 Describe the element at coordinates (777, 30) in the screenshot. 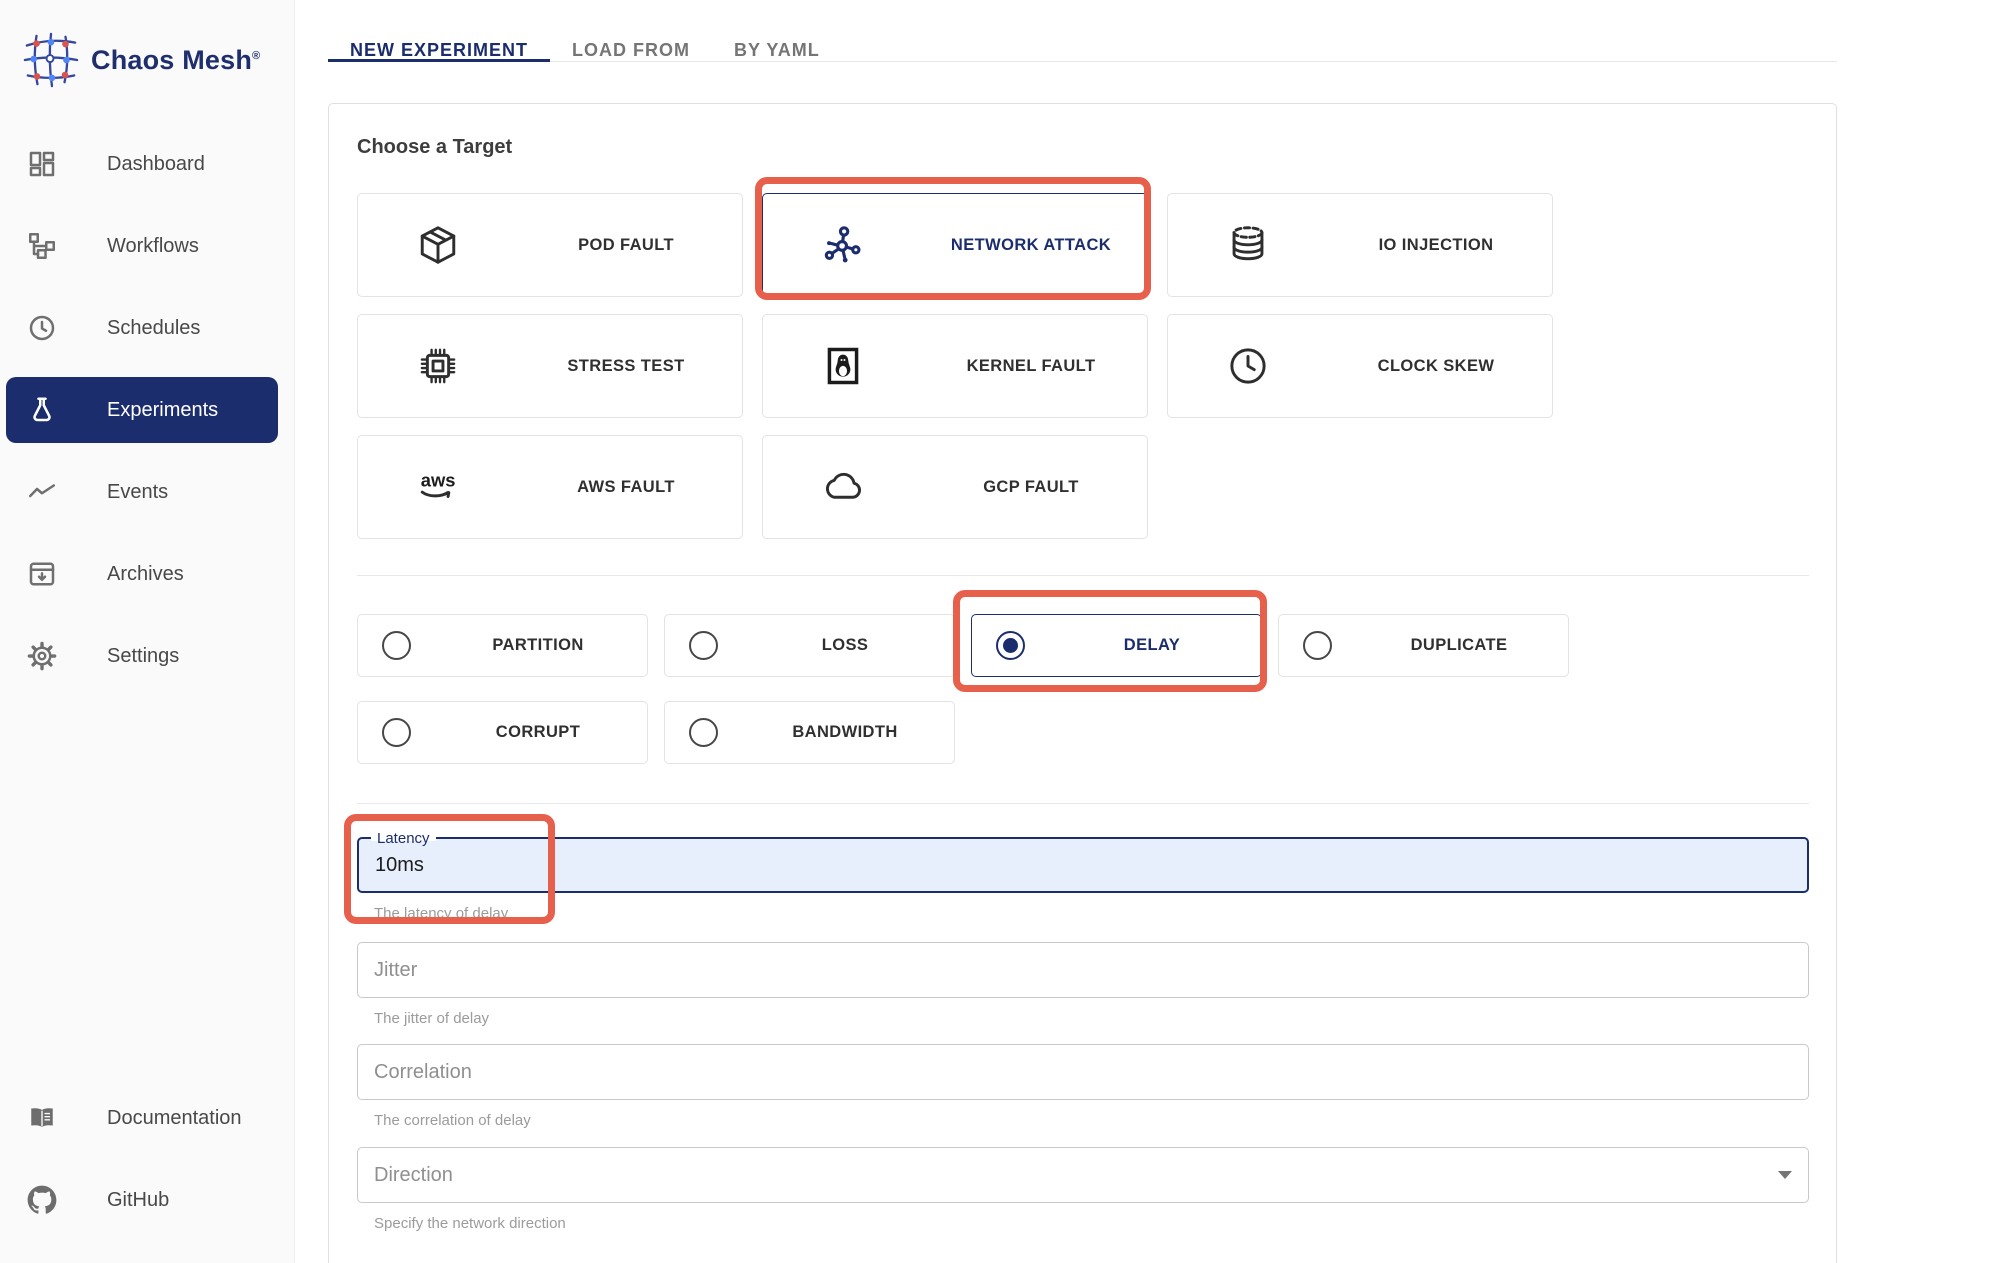

I see `tab-by-yaml: BY YAML` at that location.